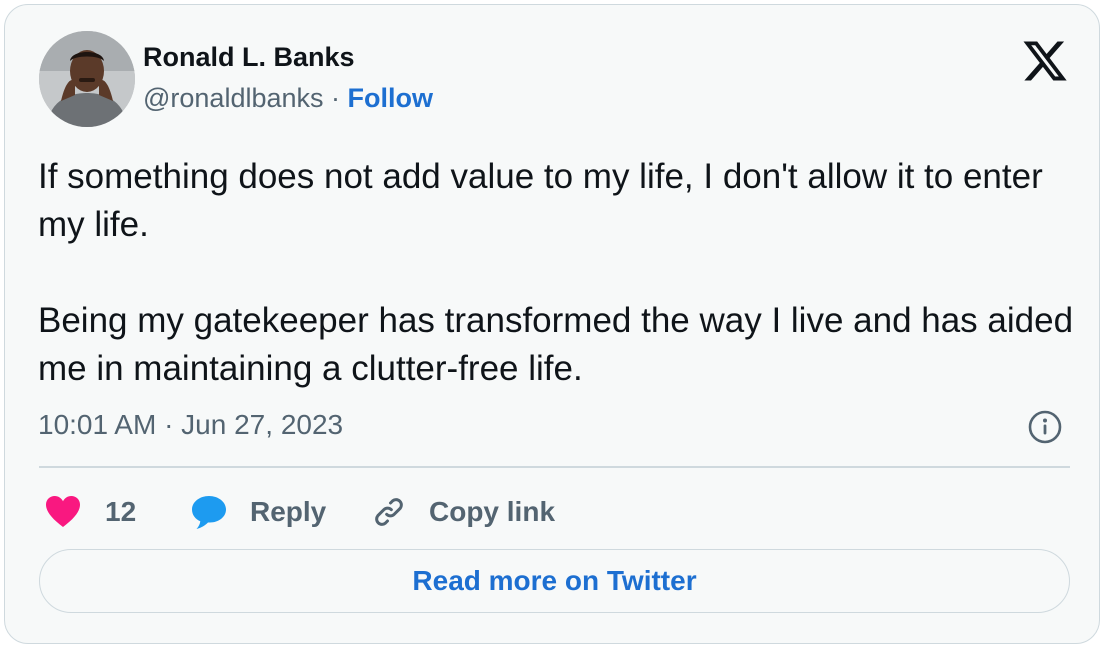 This screenshot has width=1106, height=650. What do you see at coordinates (233, 98) in the screenshot?
I see `author-handle: @ronaldlbanks` at bounding box center [233, 98].